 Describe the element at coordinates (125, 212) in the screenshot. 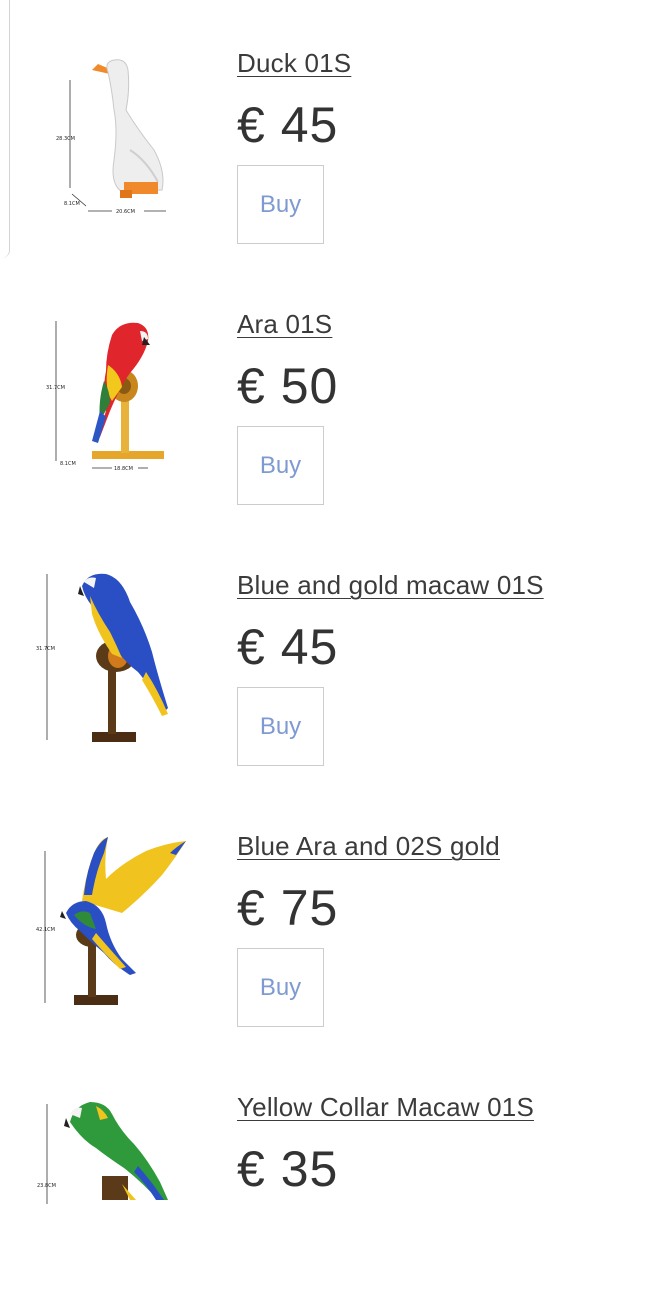

I see `dimension-label: 20.6CM` at that location.